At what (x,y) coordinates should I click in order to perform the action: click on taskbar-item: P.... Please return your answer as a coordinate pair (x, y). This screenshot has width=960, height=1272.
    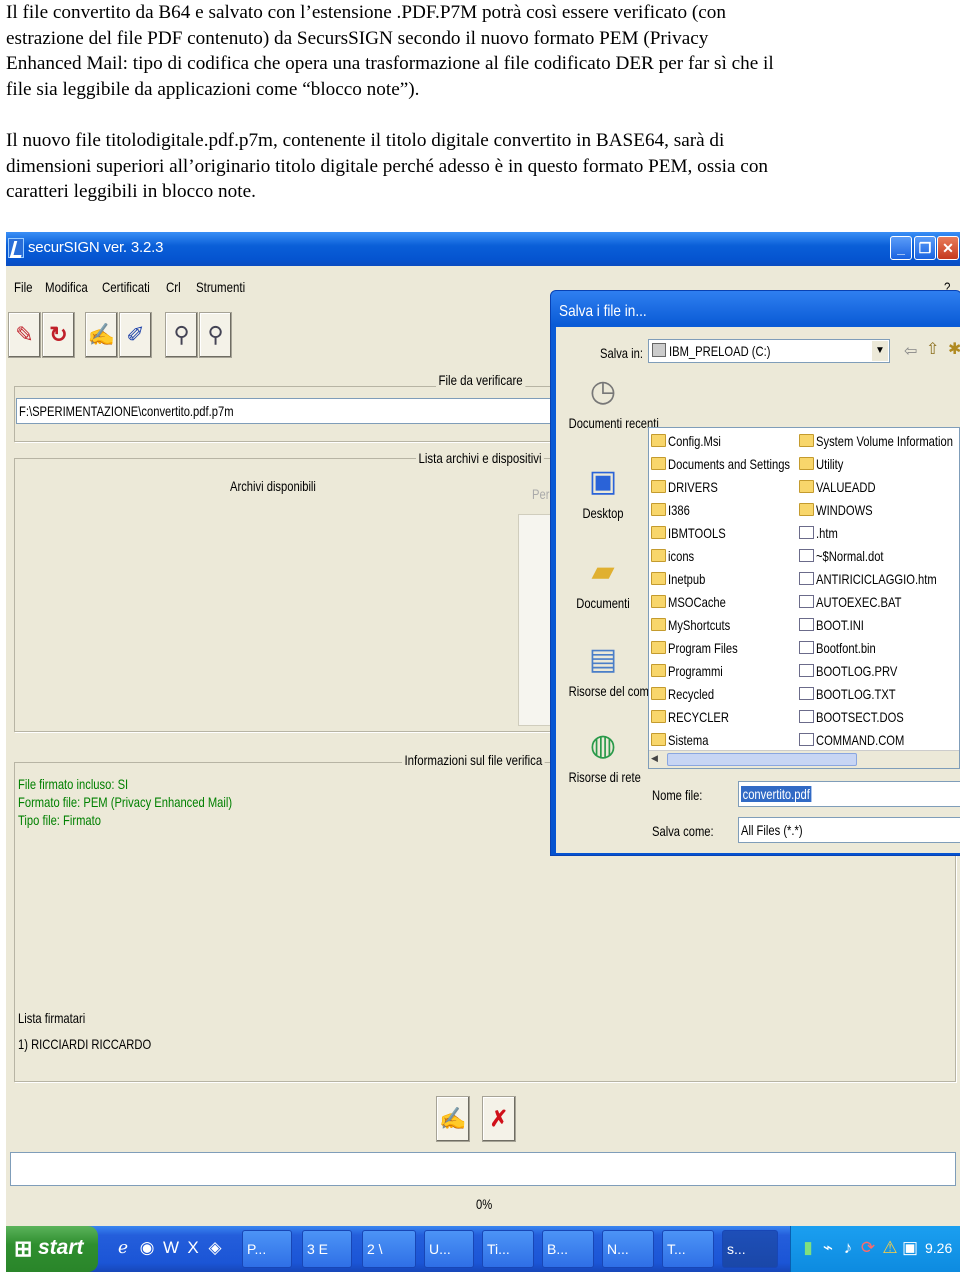
    Looking at the image, I should click on (267, 1249).